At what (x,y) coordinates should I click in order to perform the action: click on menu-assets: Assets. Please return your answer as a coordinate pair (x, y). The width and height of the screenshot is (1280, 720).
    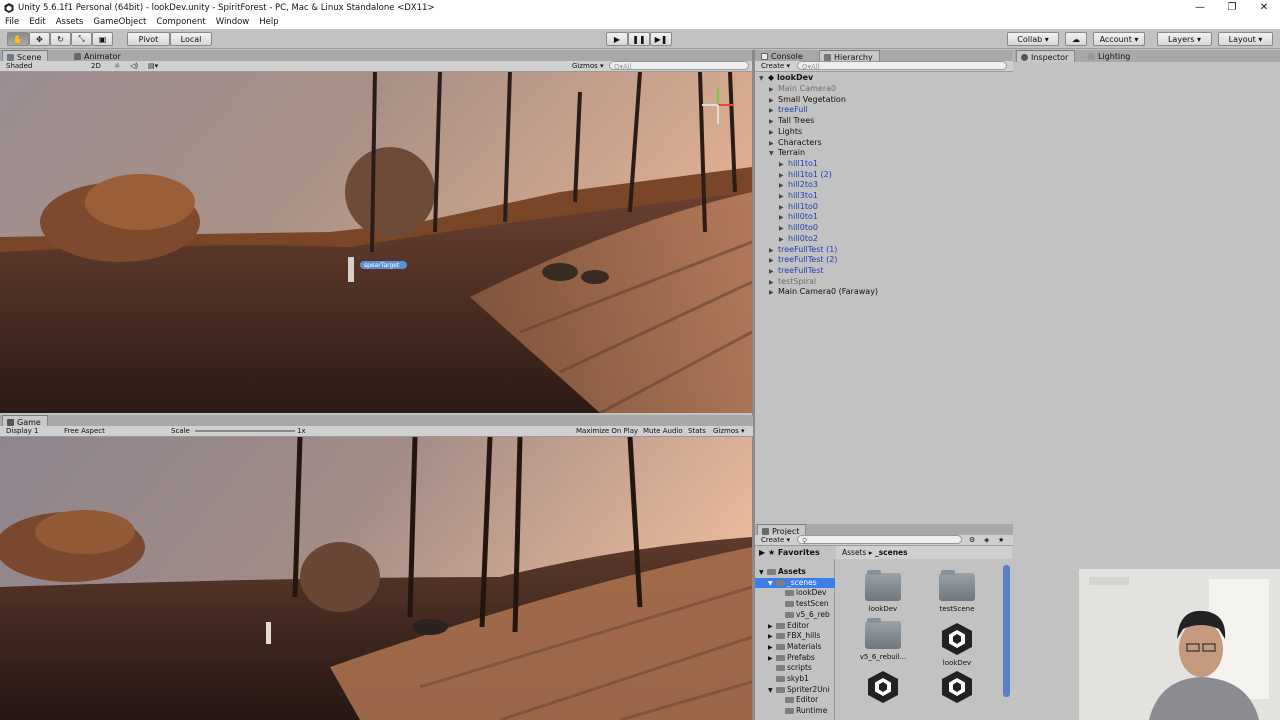
    Looking at the image, I should click on (70, 22).